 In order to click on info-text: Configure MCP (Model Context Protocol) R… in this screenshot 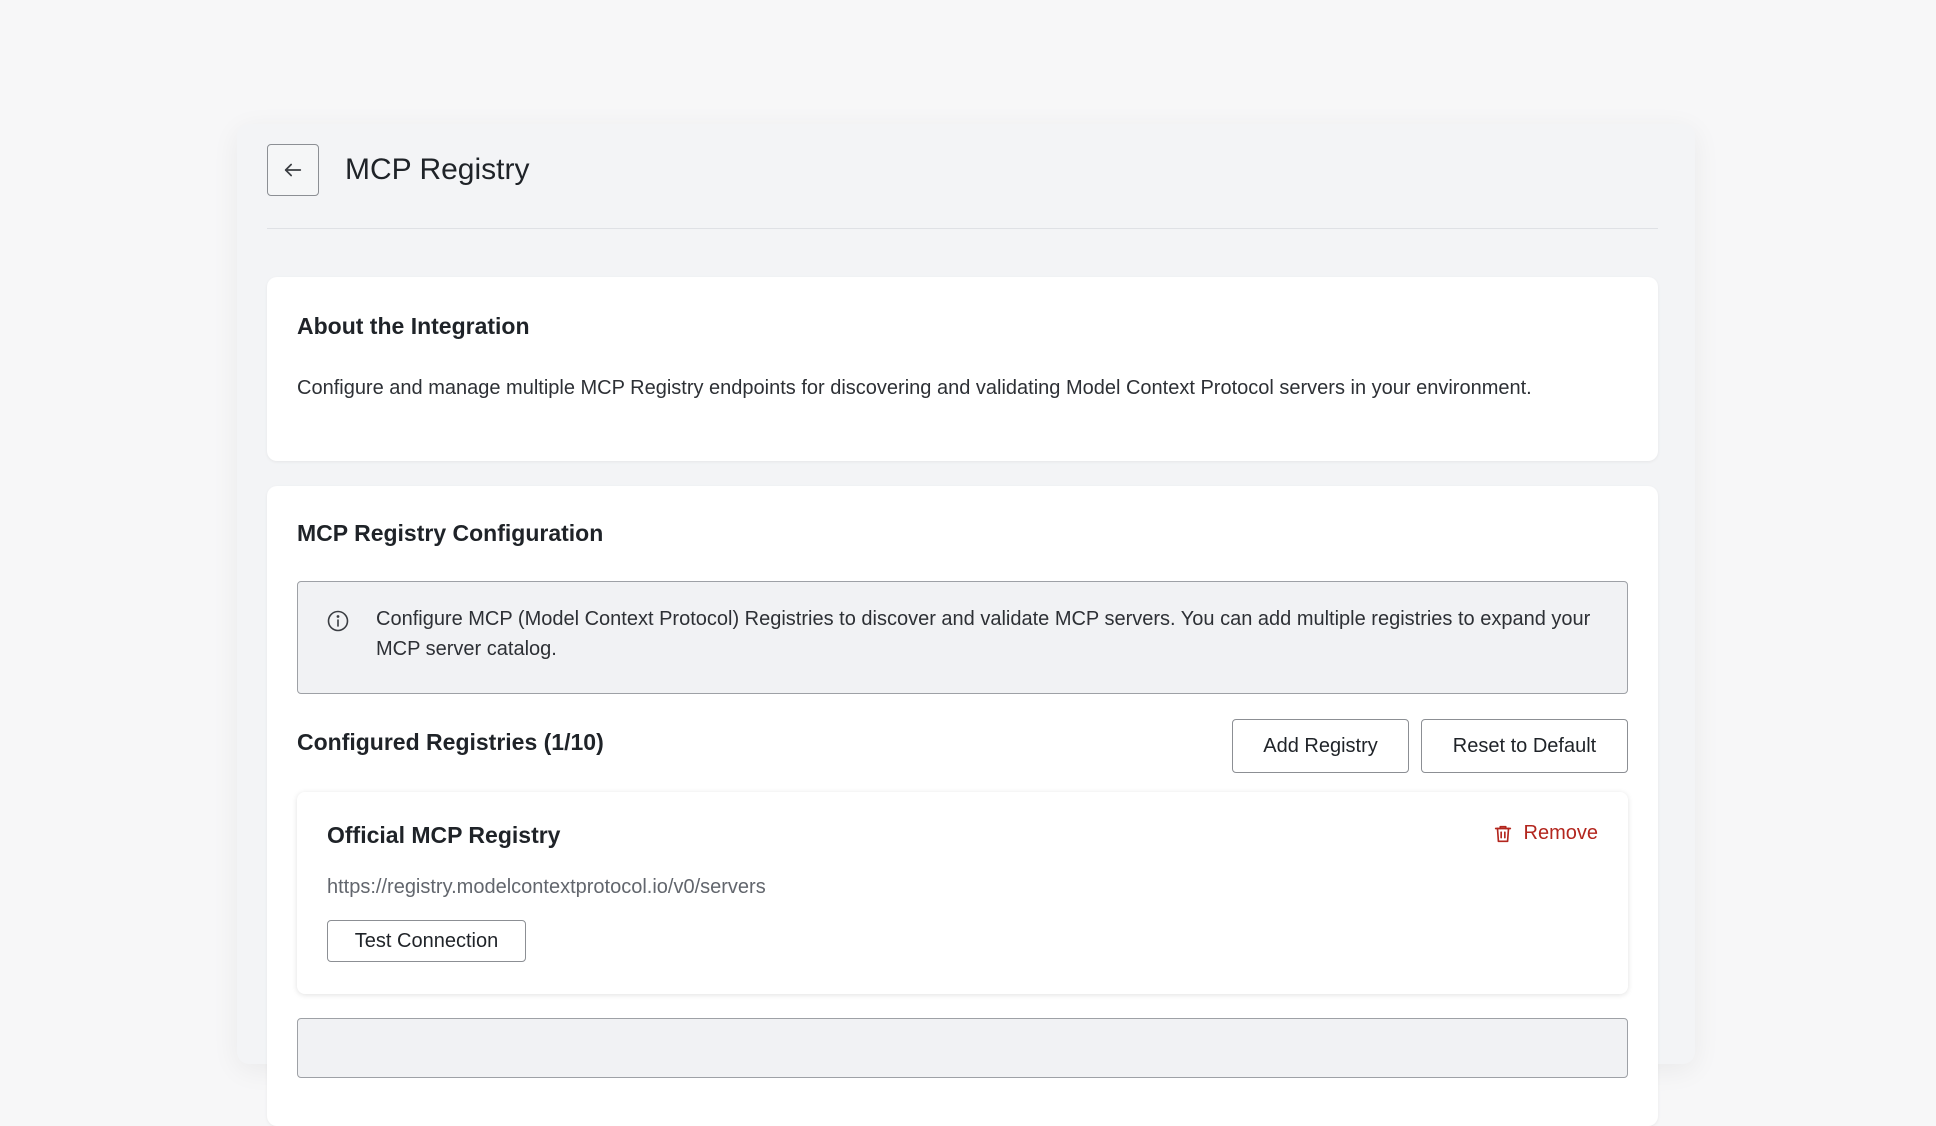, I will do `click(983, 634)`.